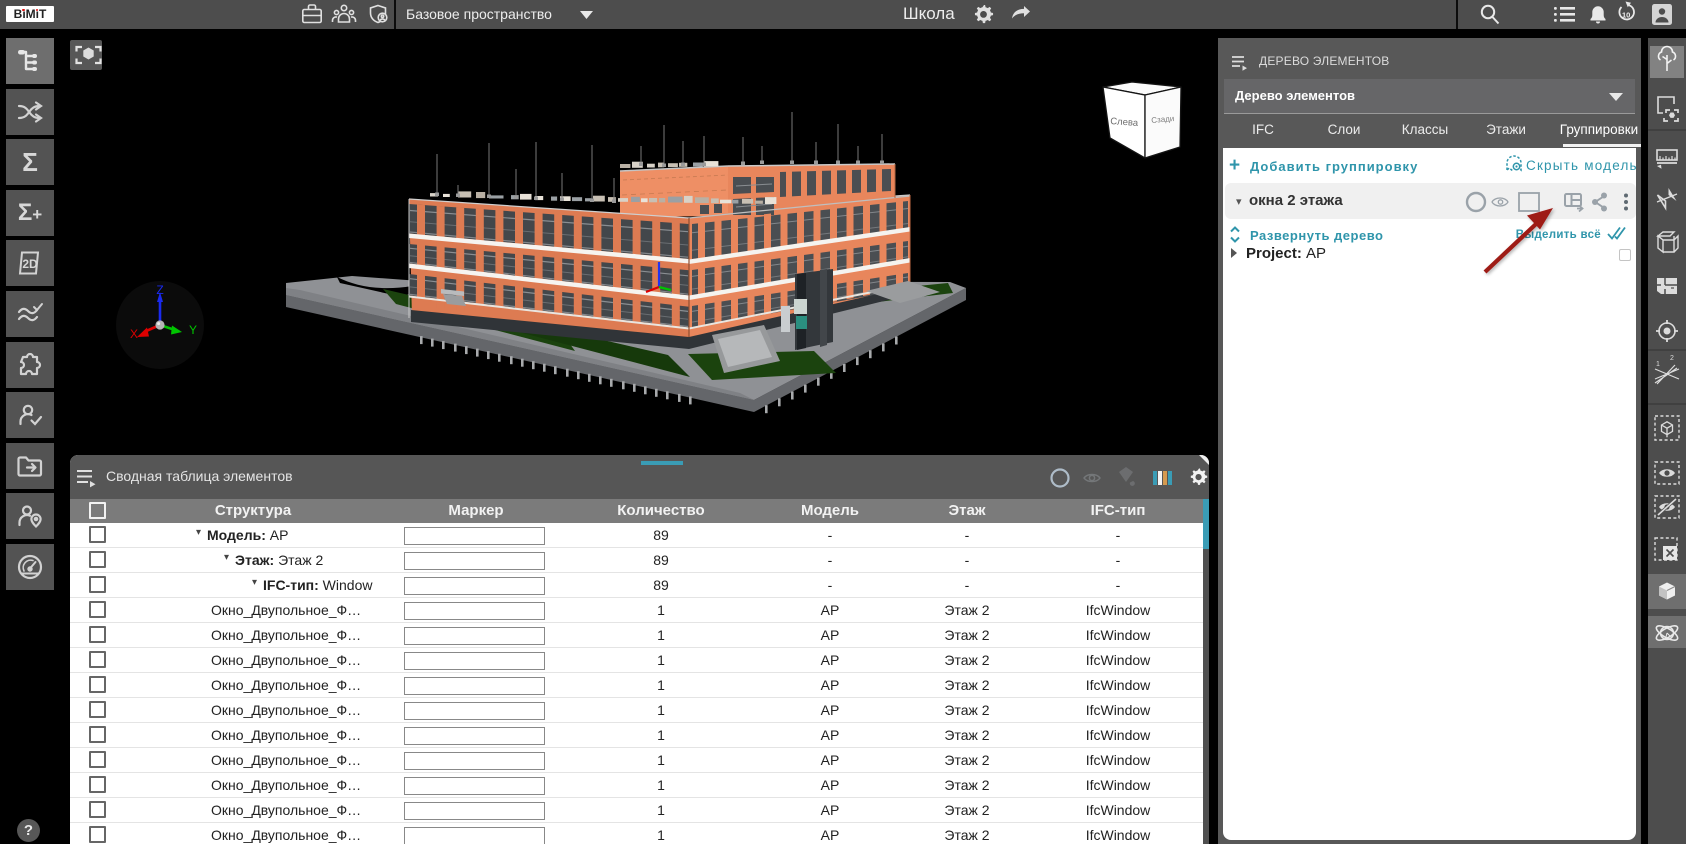 This screenshot has height=844, width=1686. I want to click on svg-text: Z, so click(159, 290).